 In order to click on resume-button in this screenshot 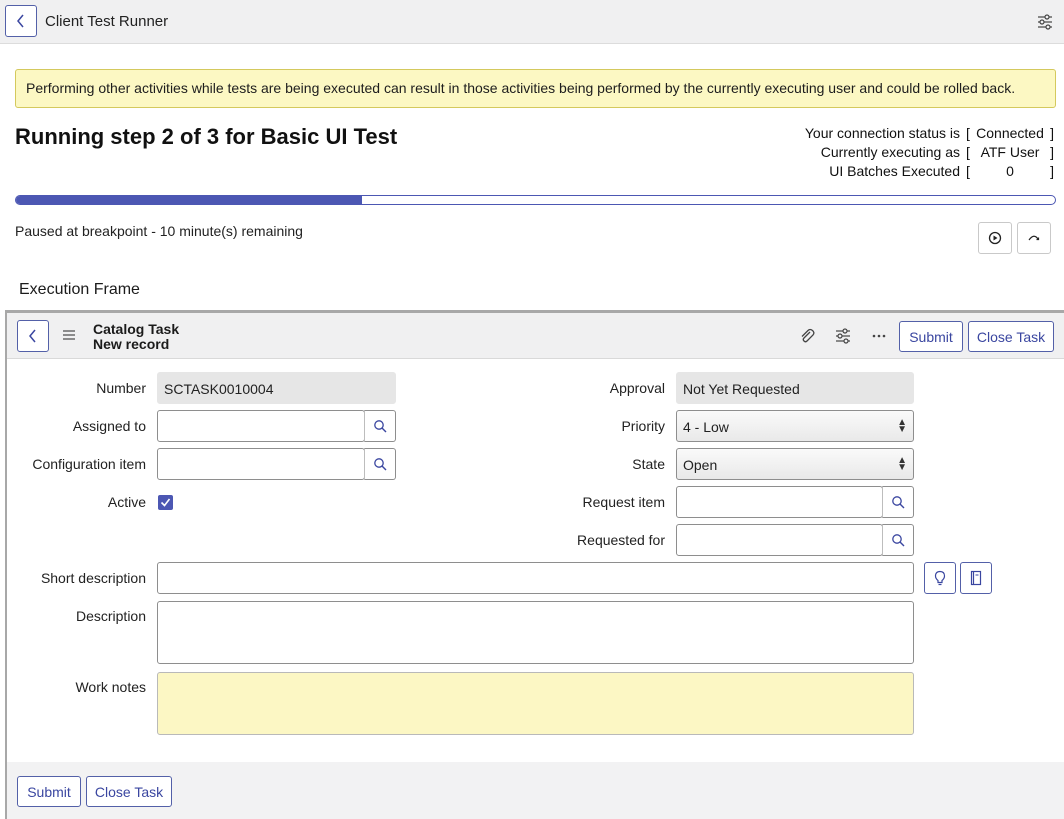, I will do `click(995, 238)`.